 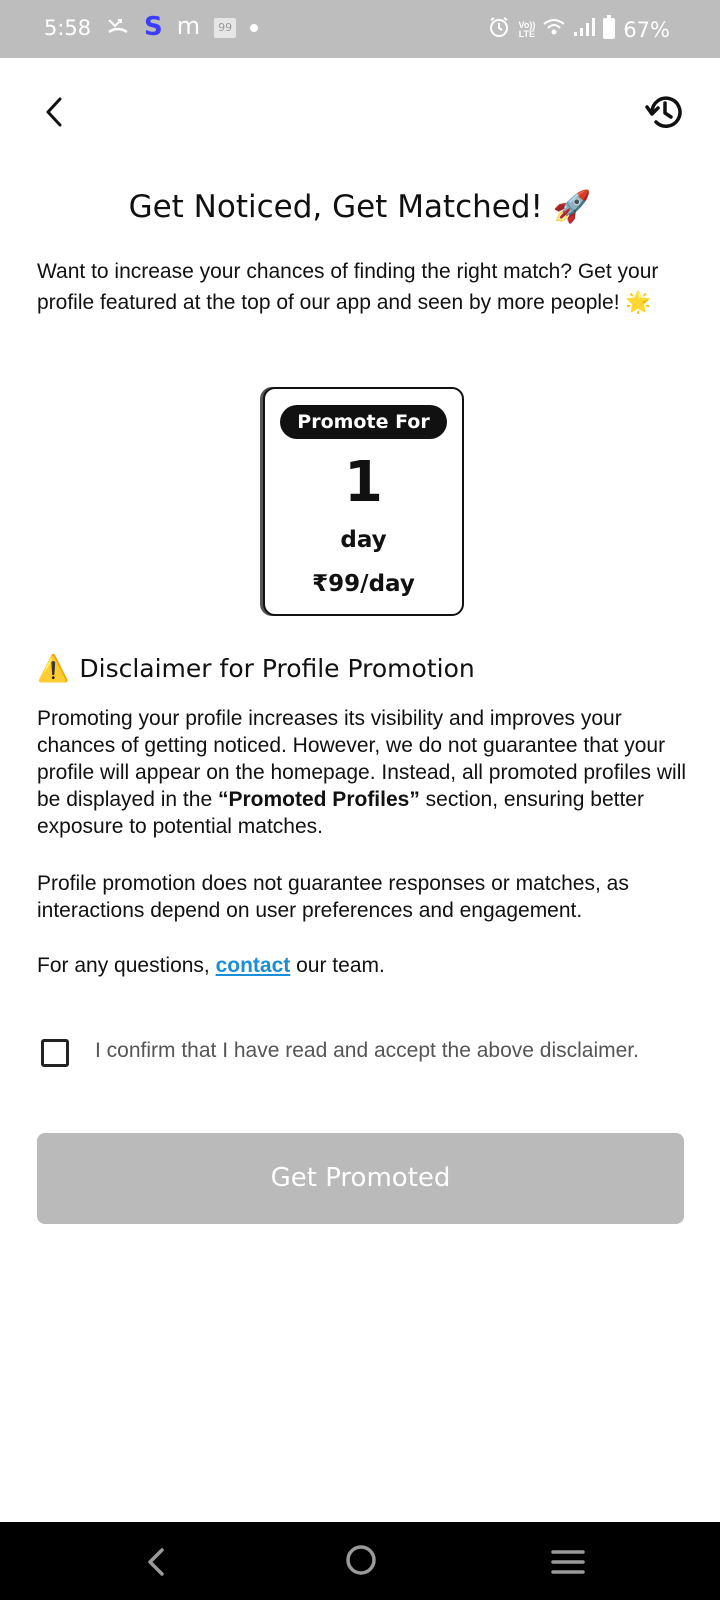 What do you see at coordinates (337, 965) in the screenshot?
I see `contact-suffix: our team.` at bounding box center [337, 965].